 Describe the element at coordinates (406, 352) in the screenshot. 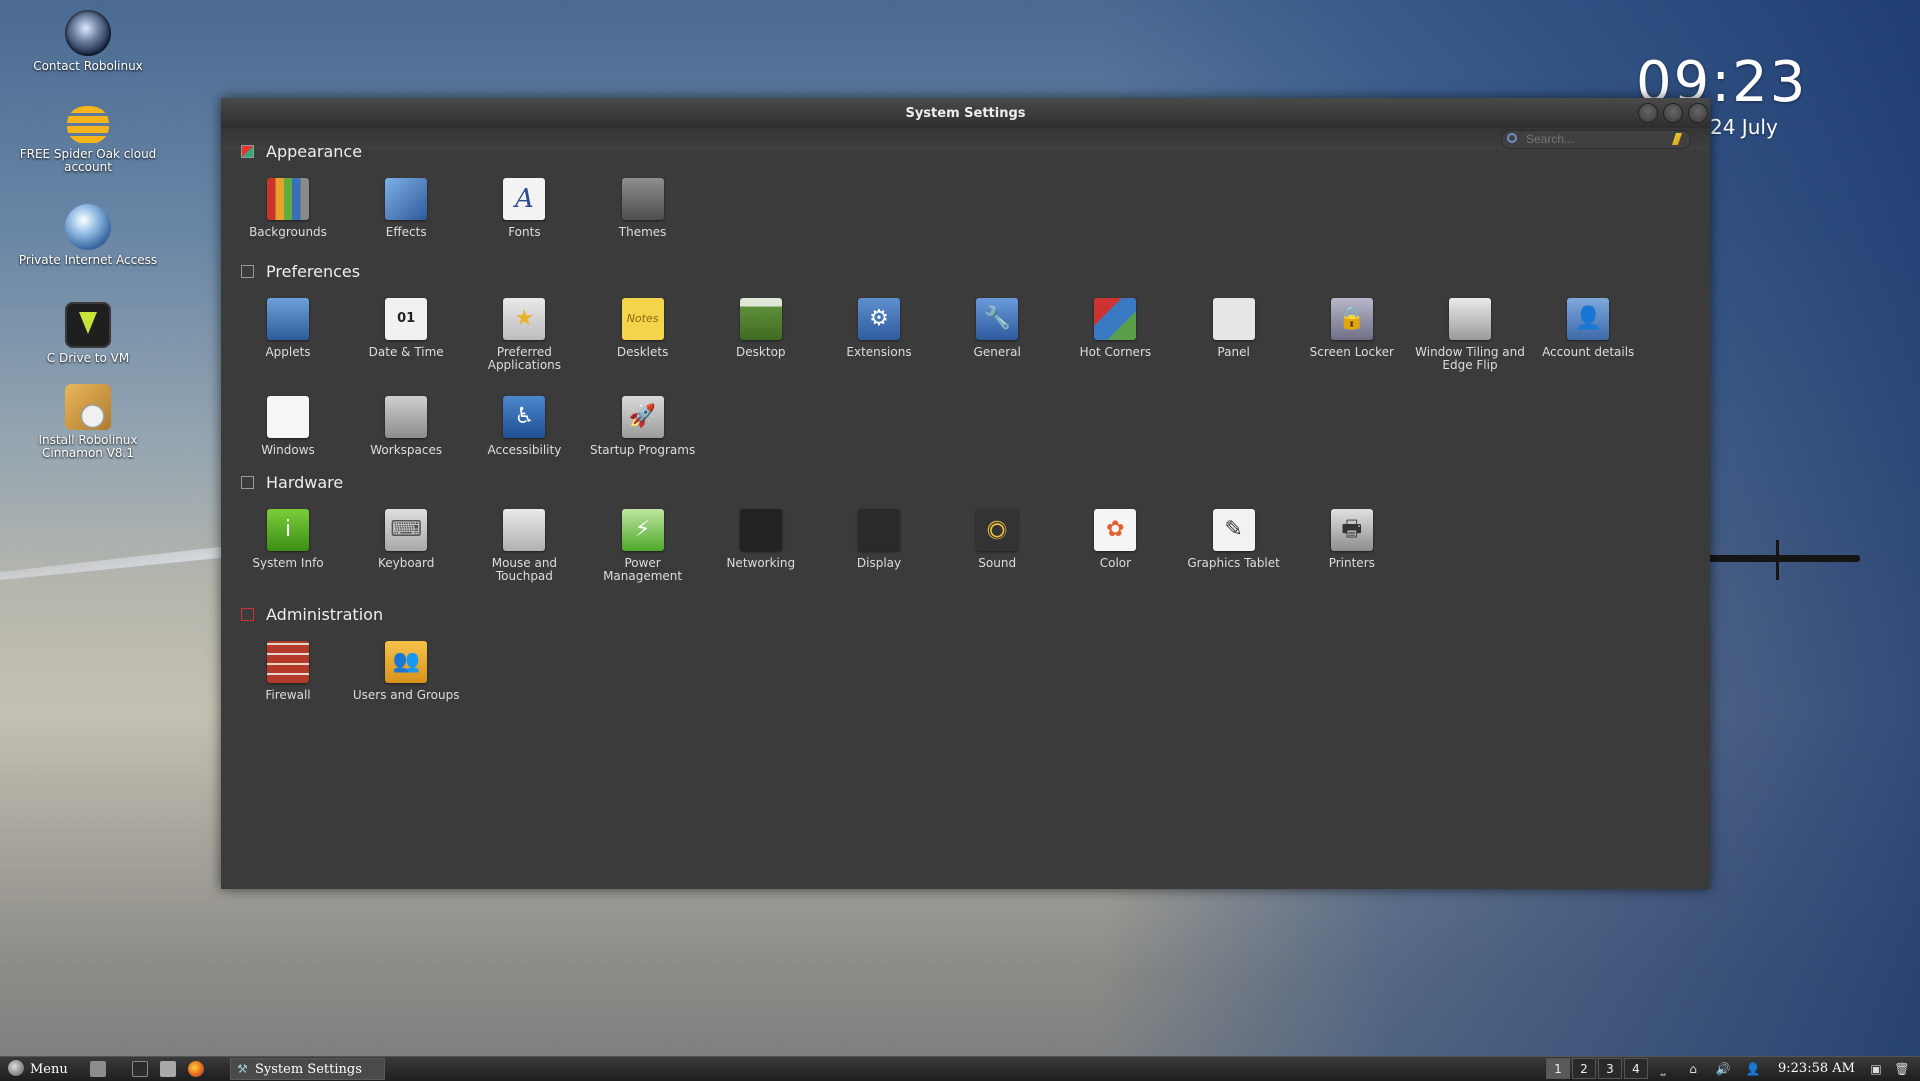

I see `settings-item-label: Date & Time` at that location.